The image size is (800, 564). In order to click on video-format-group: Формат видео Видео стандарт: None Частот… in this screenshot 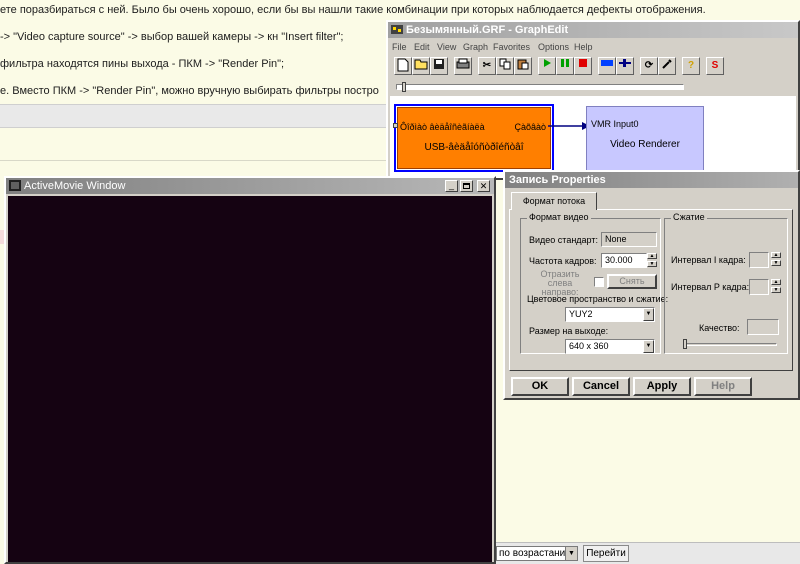, I will do `click(594, 283)`.